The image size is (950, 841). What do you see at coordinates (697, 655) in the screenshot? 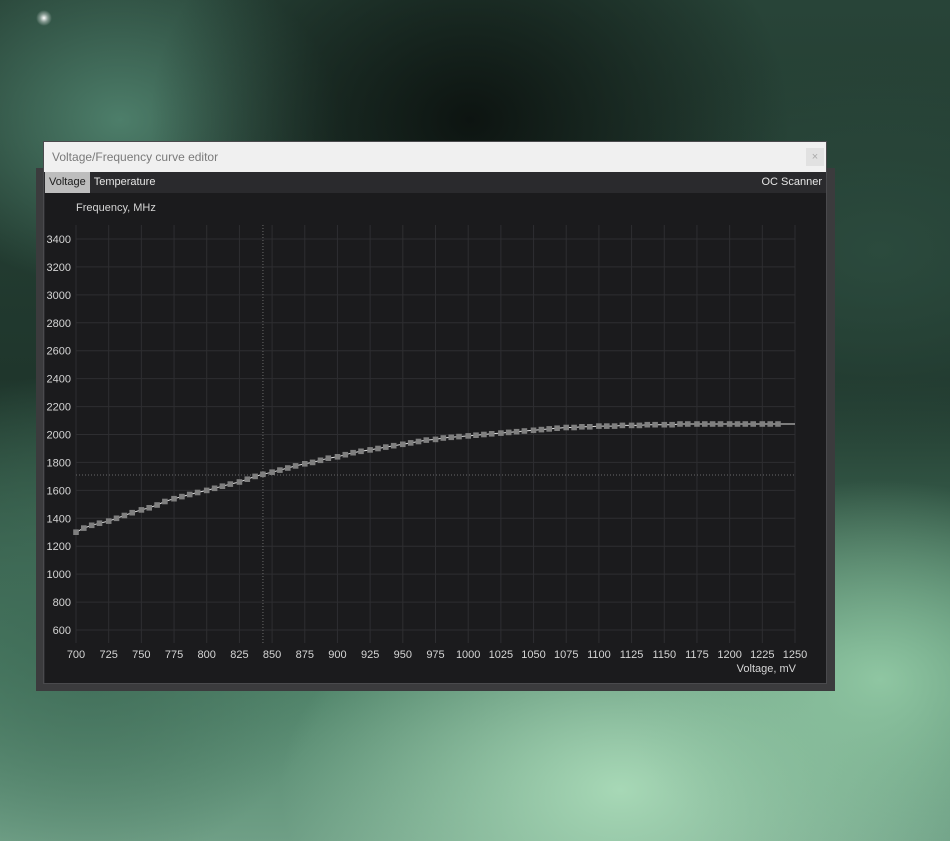
I see `x-tick-label: 1175` at bounding box center [697, 655].